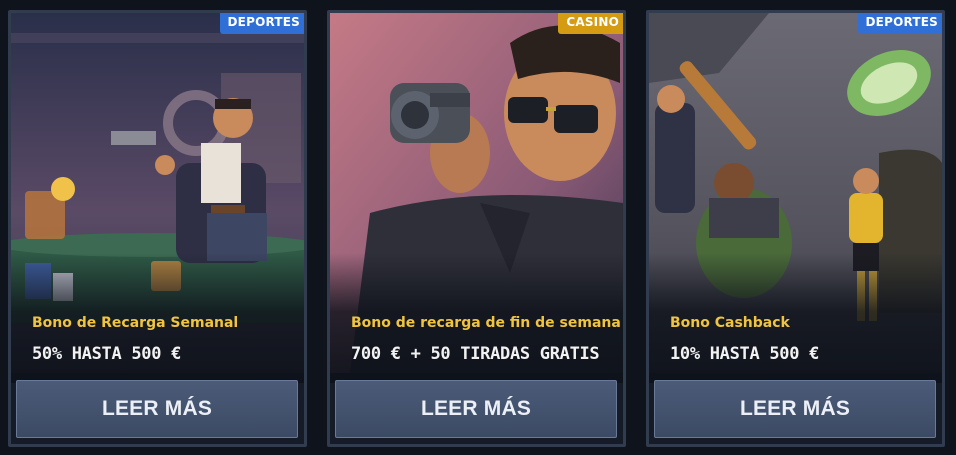  I want to click on promo-title: Bono Cashback, so click(730, 323).